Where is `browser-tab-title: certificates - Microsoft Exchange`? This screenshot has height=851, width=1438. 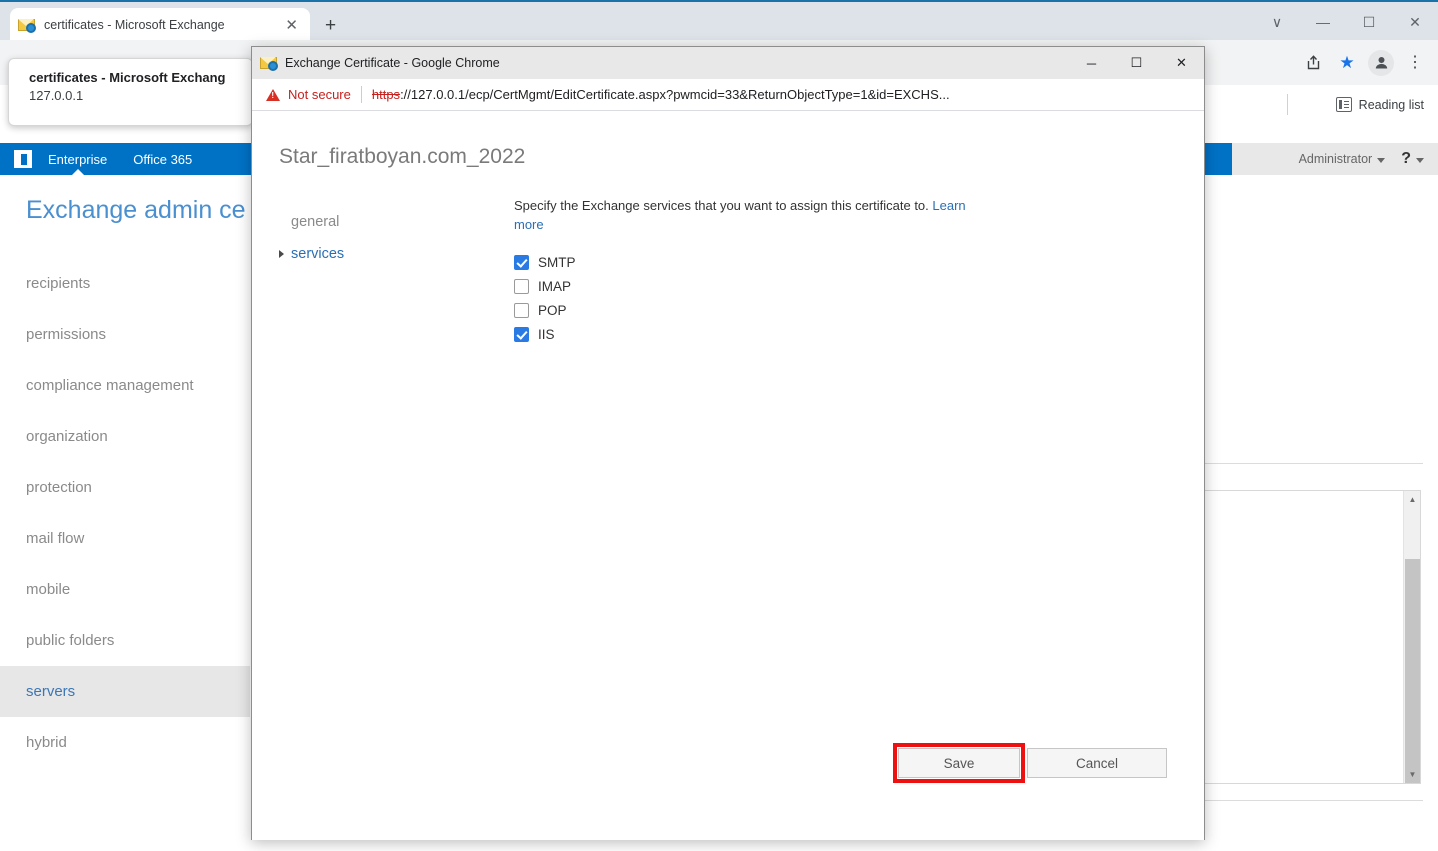 browser-tab-title: certificates - Microsoft Exchange is located at coordinates (134, 25).